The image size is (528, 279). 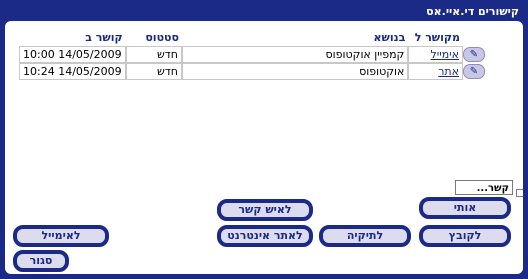 What do you see at coordinates (41, 261) in the screenshot?
I see `close-button: סגור` at bounding box center [41, 261].